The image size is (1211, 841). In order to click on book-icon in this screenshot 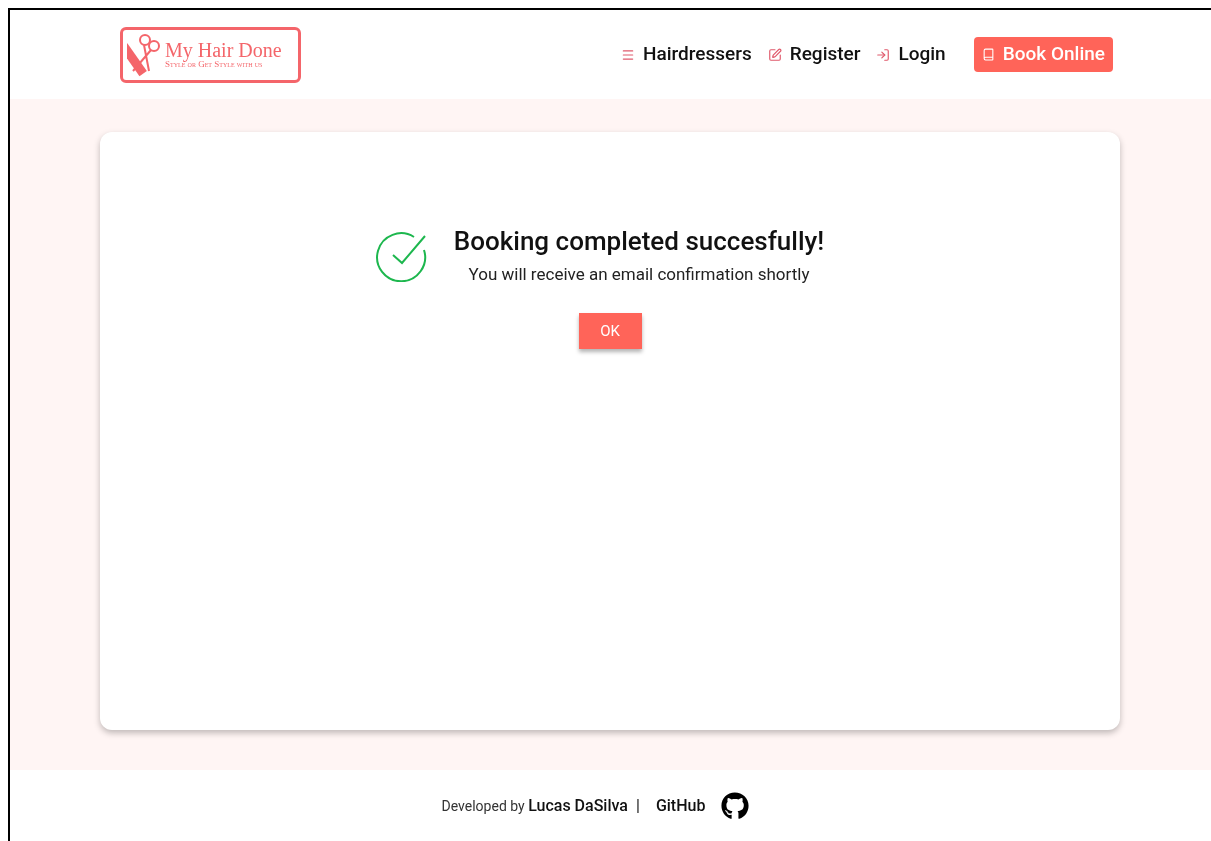, I will do `click(988, 54)`.